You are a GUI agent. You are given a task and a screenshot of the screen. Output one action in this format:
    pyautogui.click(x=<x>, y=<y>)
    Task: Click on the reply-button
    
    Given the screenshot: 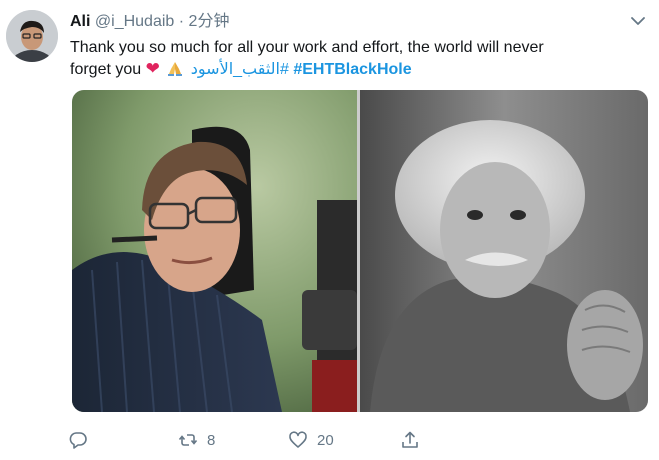 What is the action you would take?
    pyautogui.click(x=82, y=440)
    